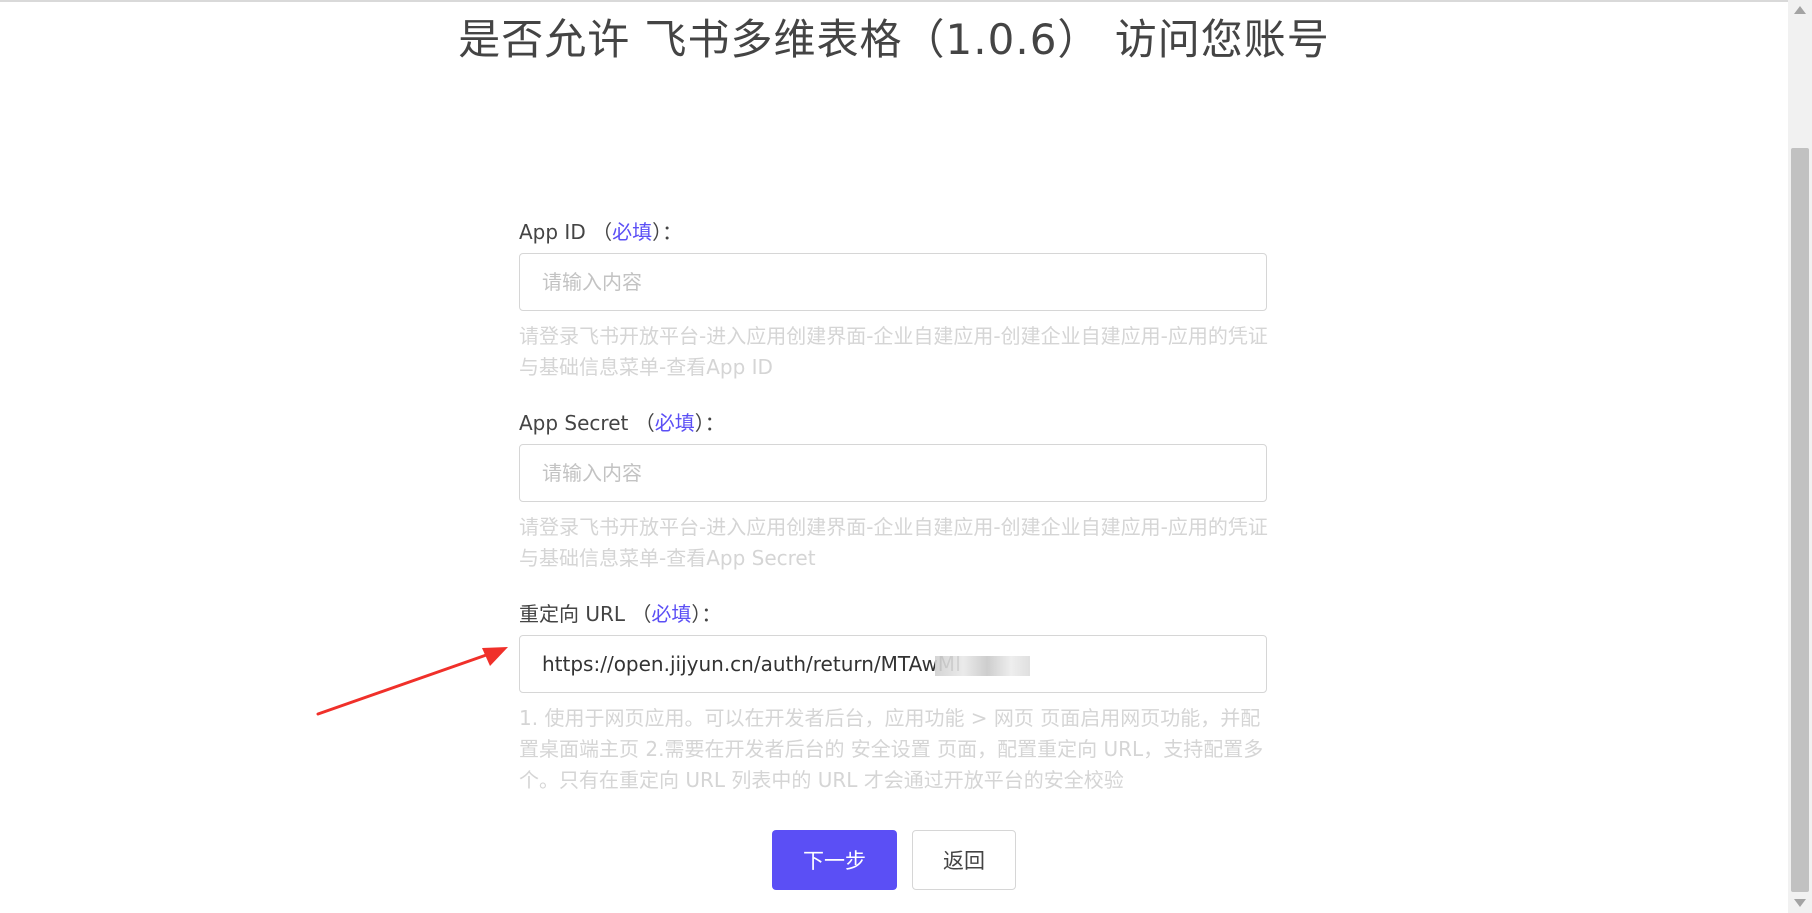  Describe the element at coordinates (1800, 903) in the screenshot. I see `scroll-down-arrow-icon` at that location.